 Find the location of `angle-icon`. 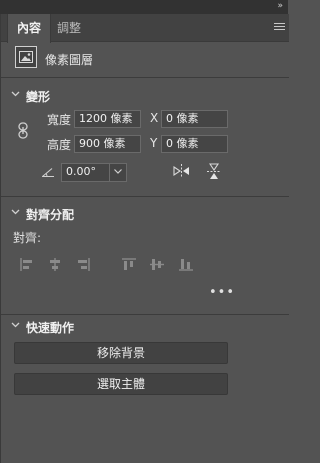

angle-icon is located at coordinates (48, 172).